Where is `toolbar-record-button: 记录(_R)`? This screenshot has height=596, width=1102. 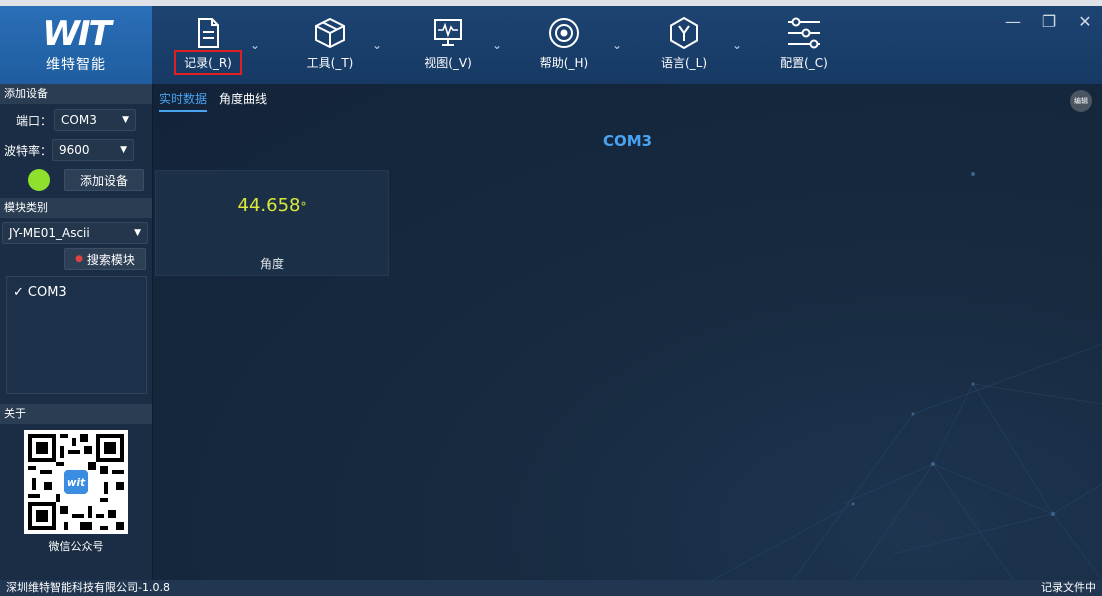 toolbar-record-button: 记录(_R) is located at coordinates (208, 45).